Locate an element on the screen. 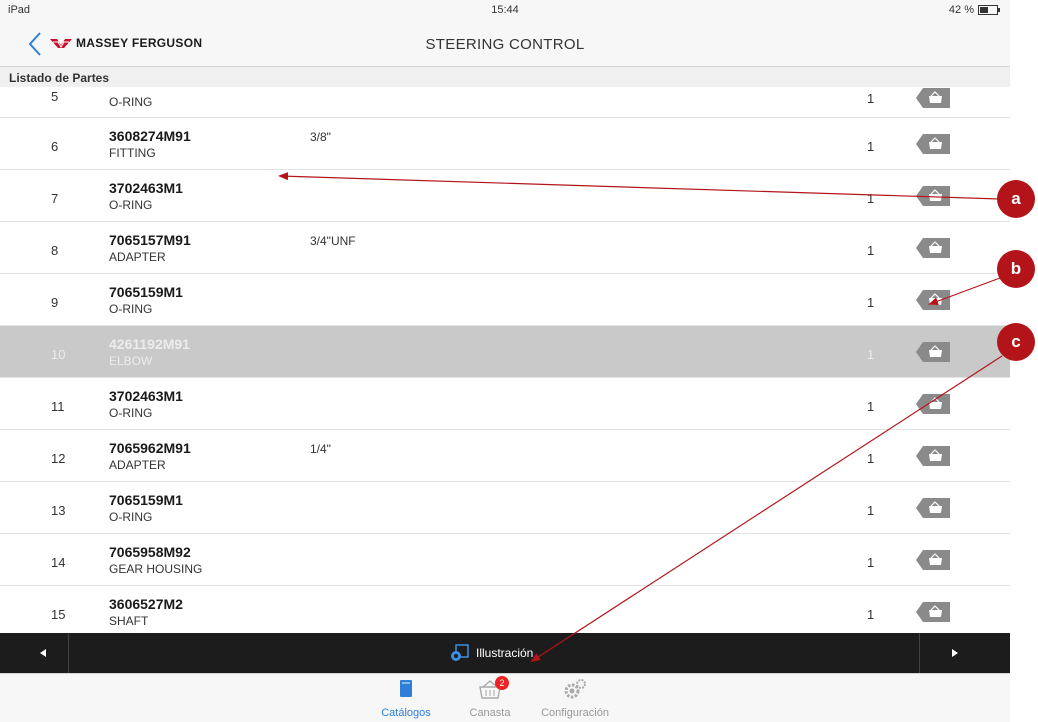 The image size is (1038, 722). battery-percent: 42 % is located at coordinates (961, 10).